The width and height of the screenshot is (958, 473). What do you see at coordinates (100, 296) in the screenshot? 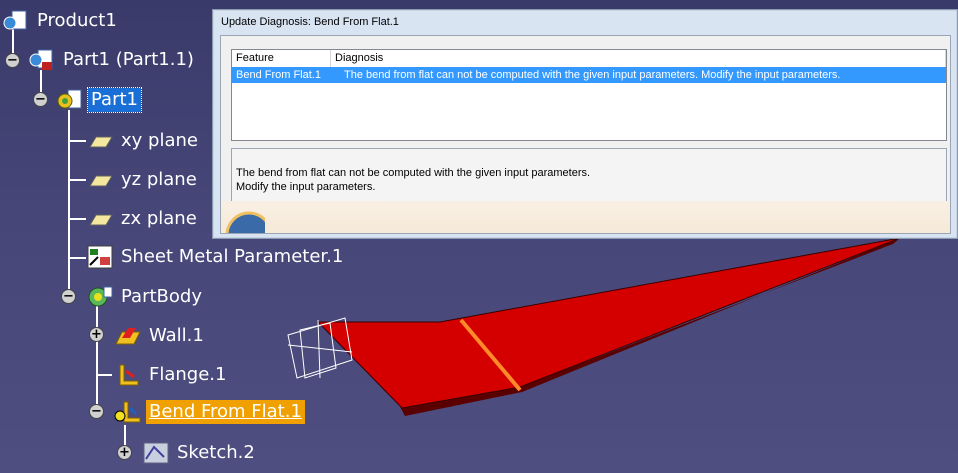
I see `partbody-icon` at bounding box center [100, 296].